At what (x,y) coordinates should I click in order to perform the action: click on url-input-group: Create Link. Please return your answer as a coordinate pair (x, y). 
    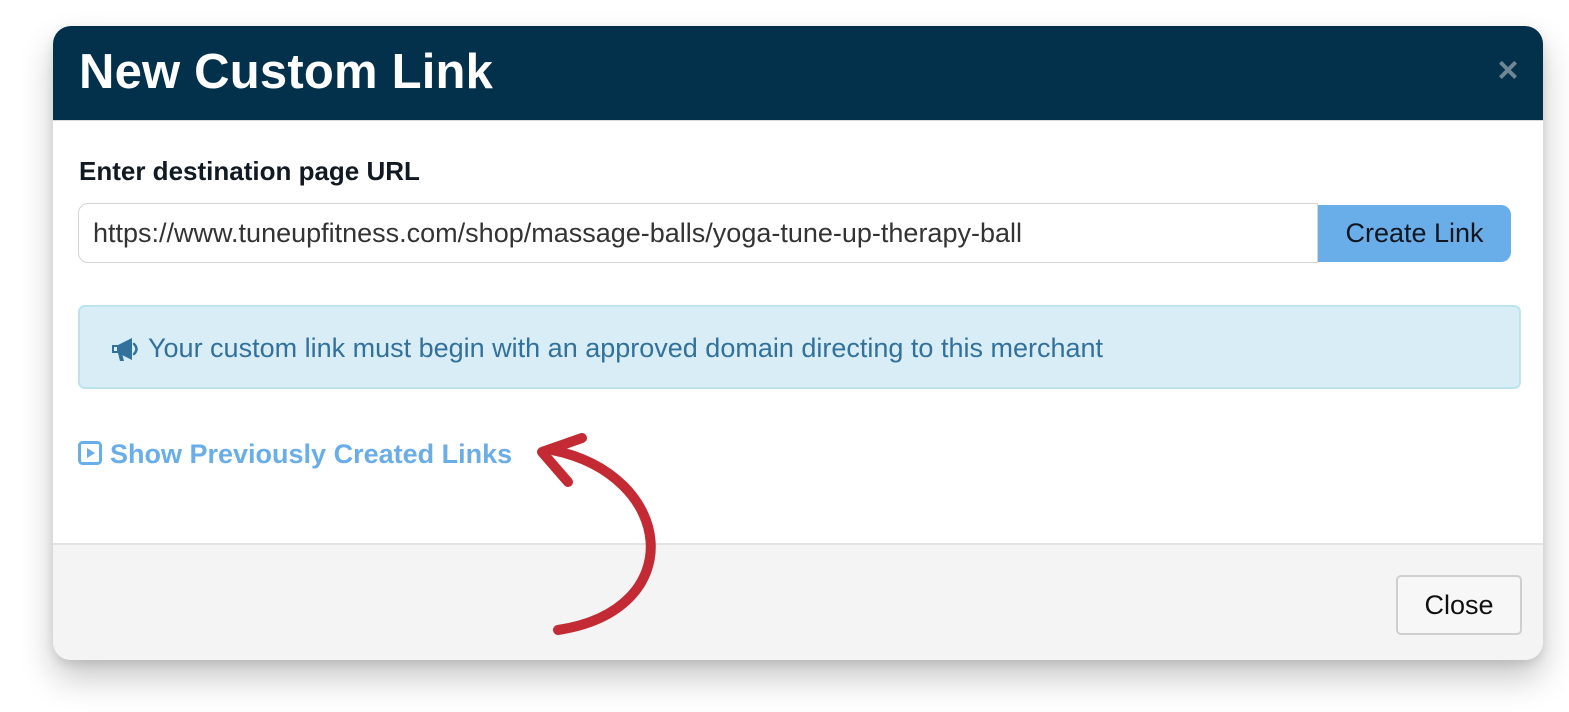
    Looking at the image, I should click on (795, 233).